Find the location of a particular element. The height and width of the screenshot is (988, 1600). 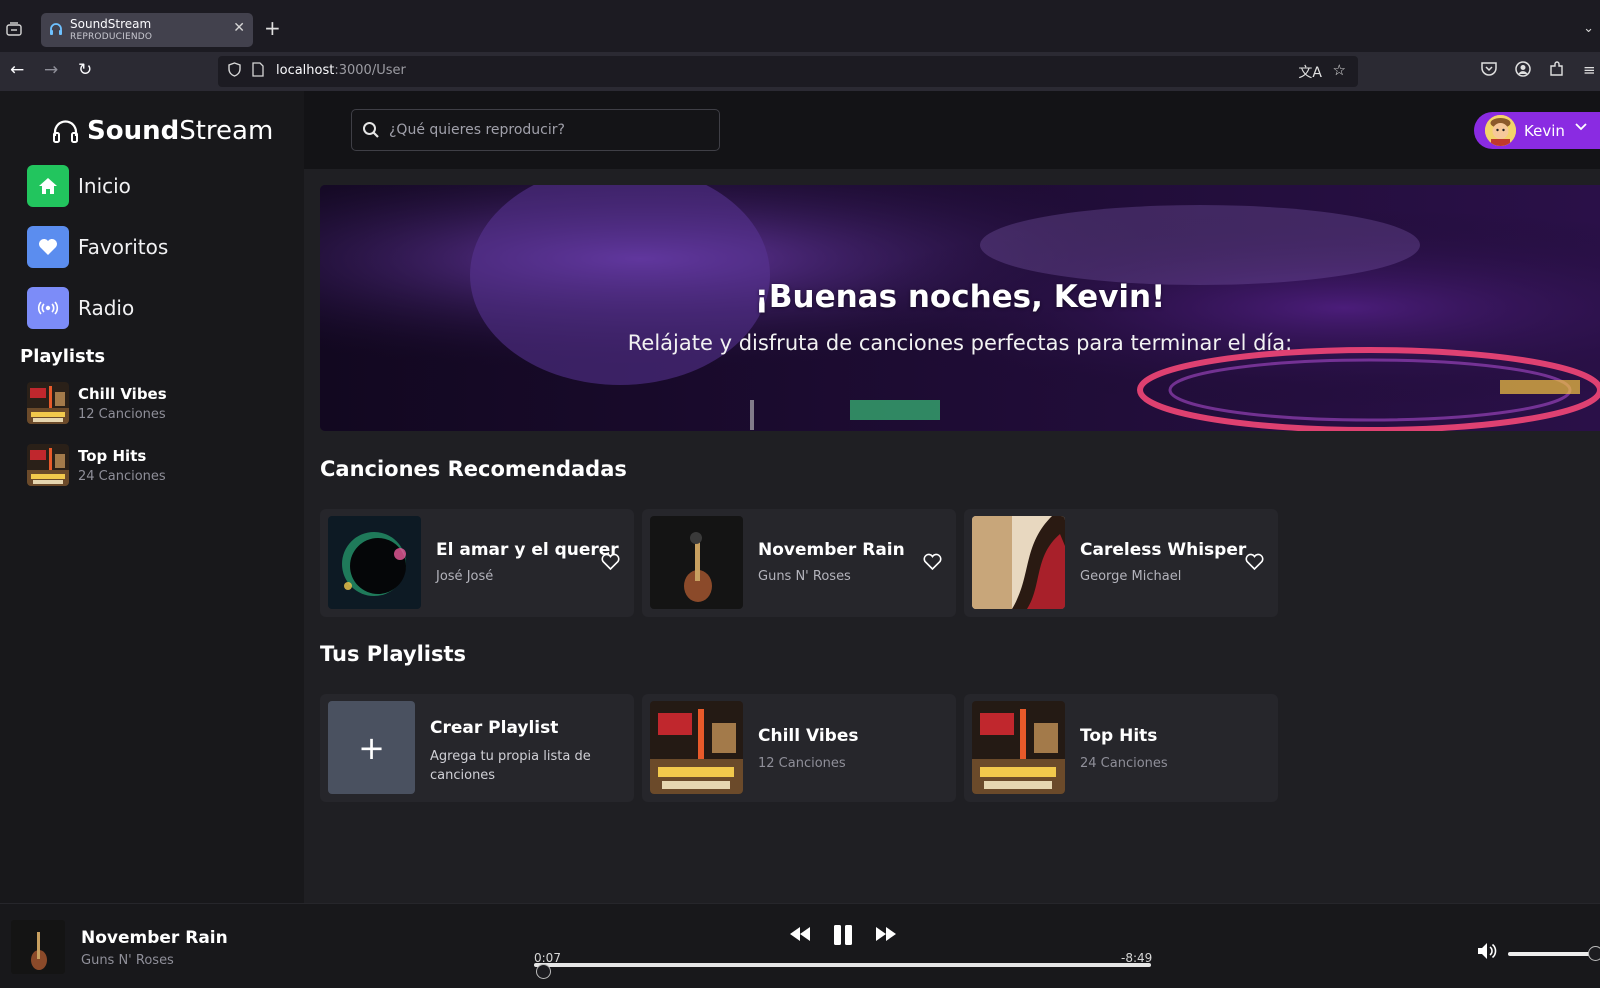

progress-bar is located at coordinates (842, 971).